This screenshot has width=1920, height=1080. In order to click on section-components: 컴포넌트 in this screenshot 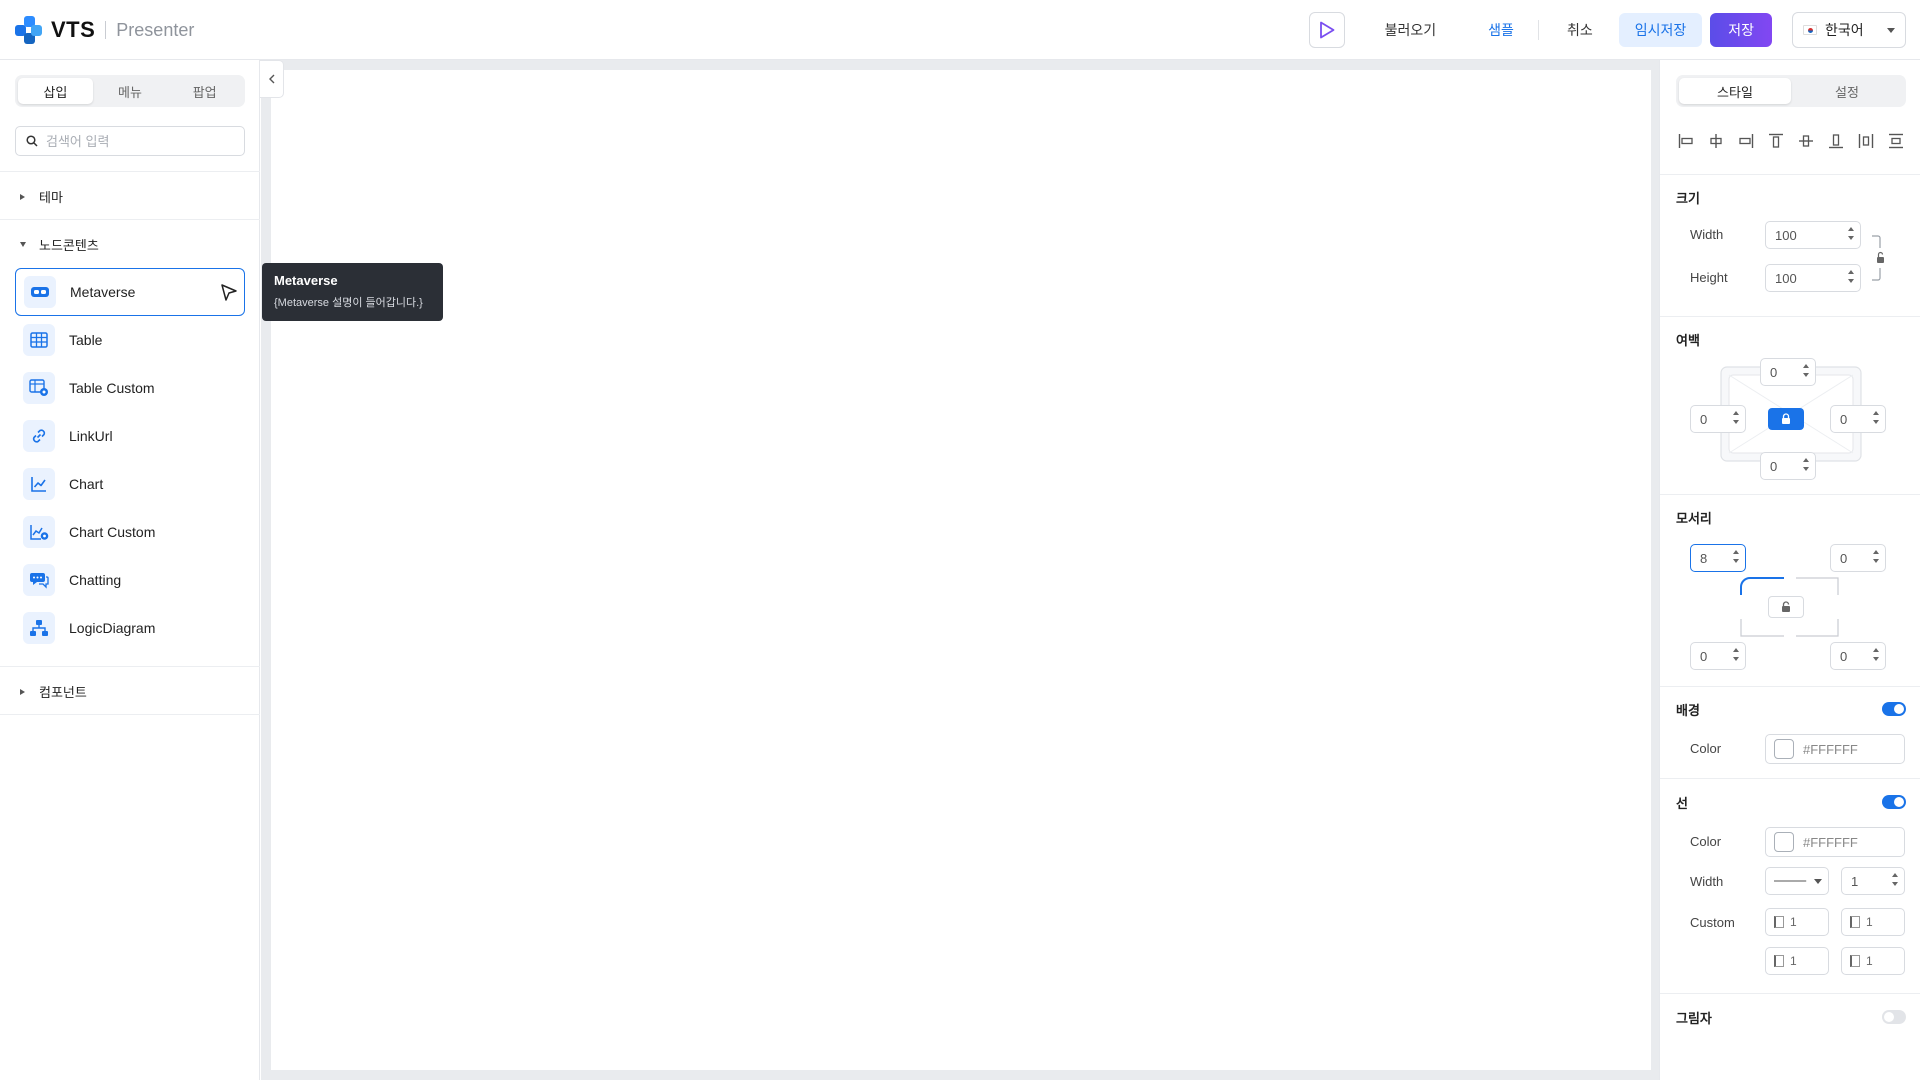, I will do `click(53, 691)`.